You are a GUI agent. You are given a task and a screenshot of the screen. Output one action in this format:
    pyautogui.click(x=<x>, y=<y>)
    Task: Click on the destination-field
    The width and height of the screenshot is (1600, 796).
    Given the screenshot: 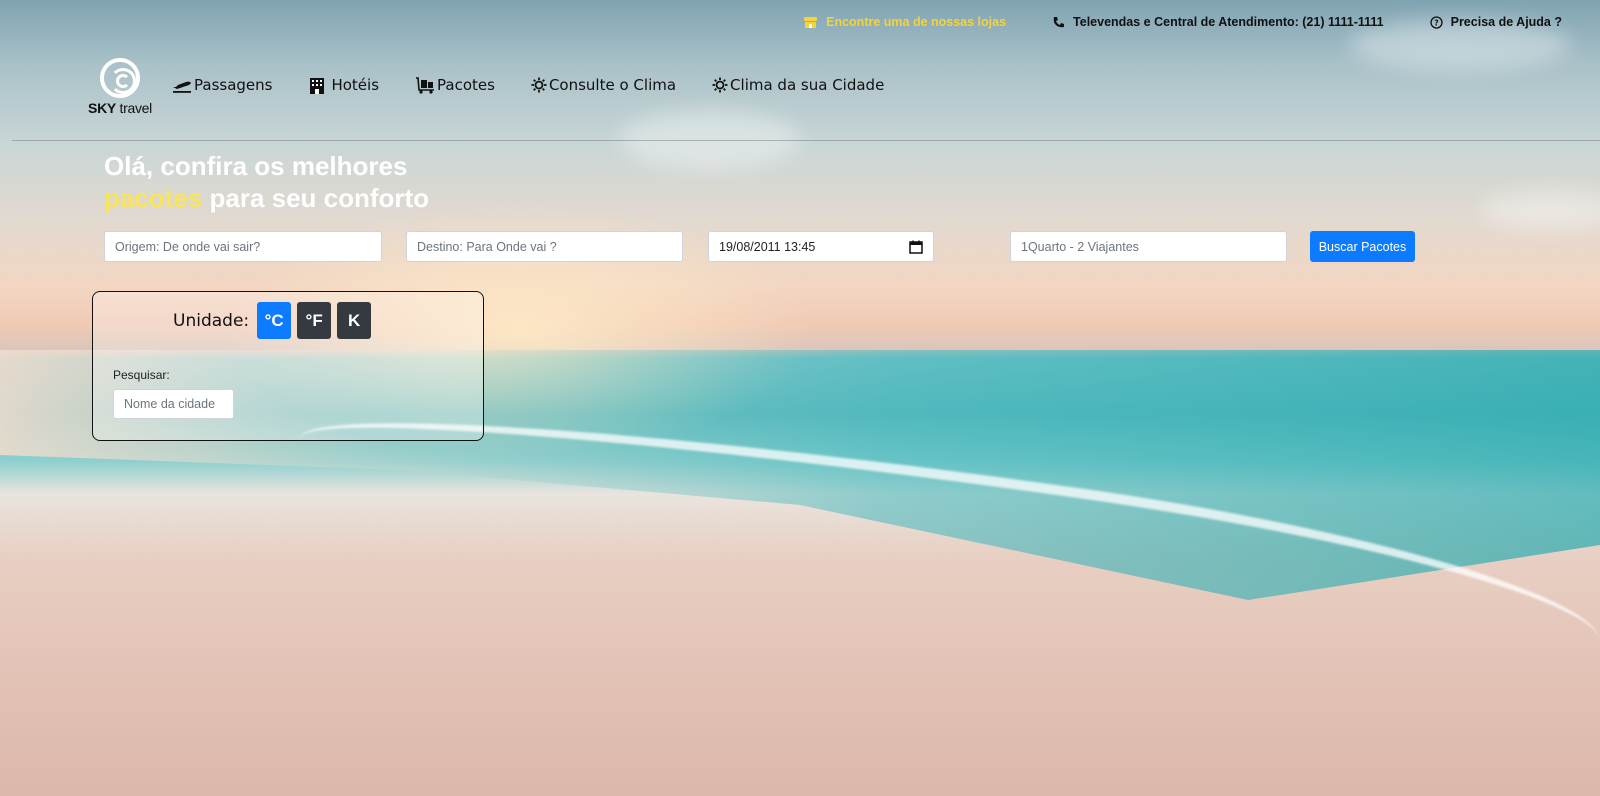 What is the action you would take?
    pyautogui.click(x=544, y=246)
    